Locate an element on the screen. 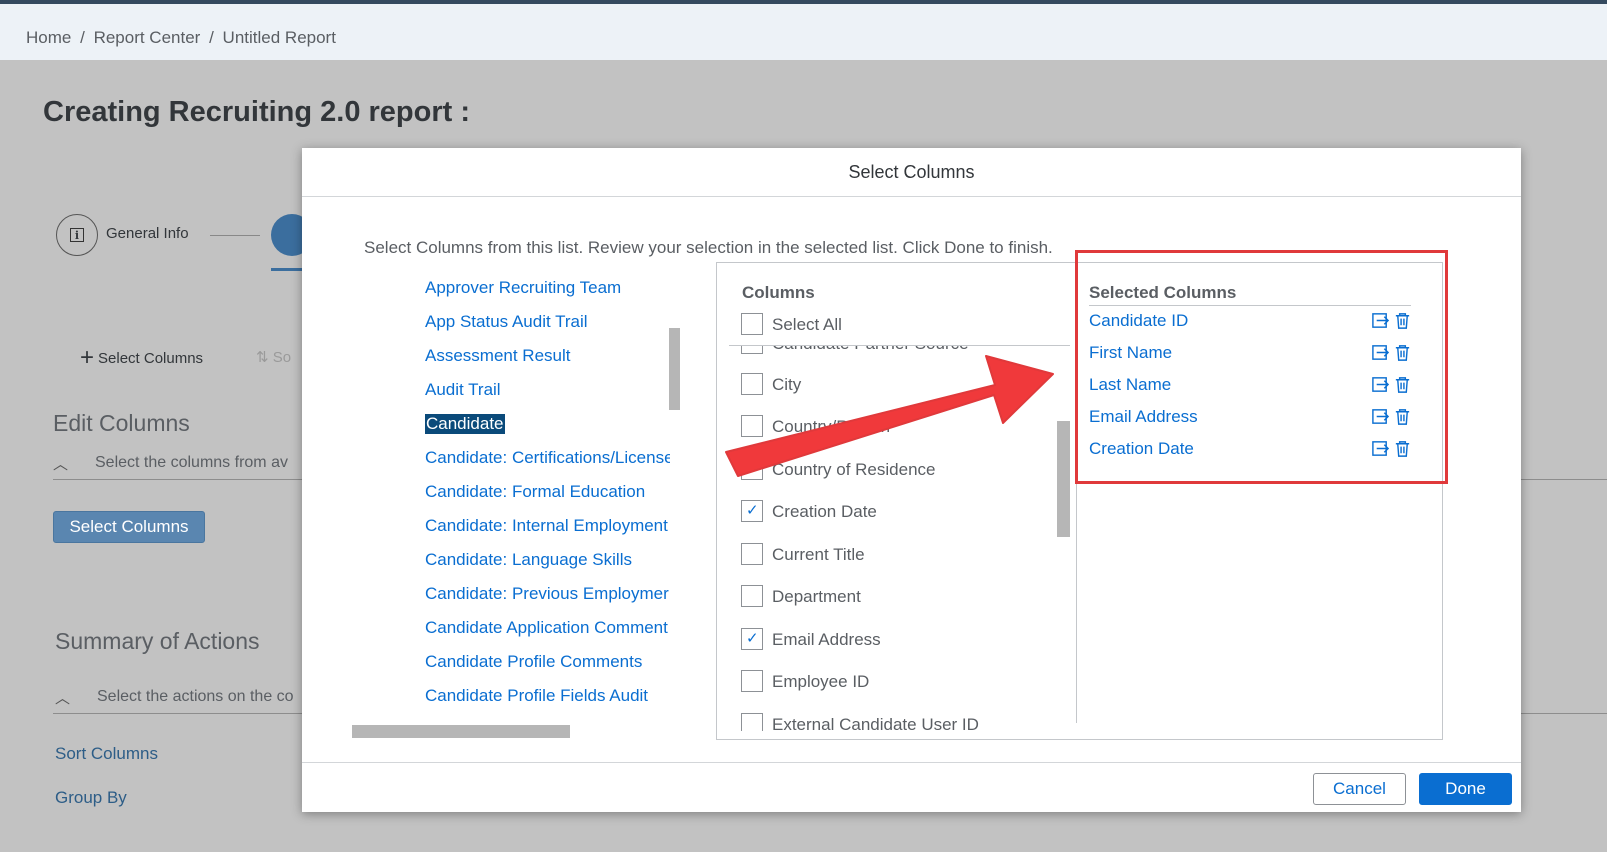 This screenshot has width=1607, height=852. column-label: Department is located at coordinates (816, 596).